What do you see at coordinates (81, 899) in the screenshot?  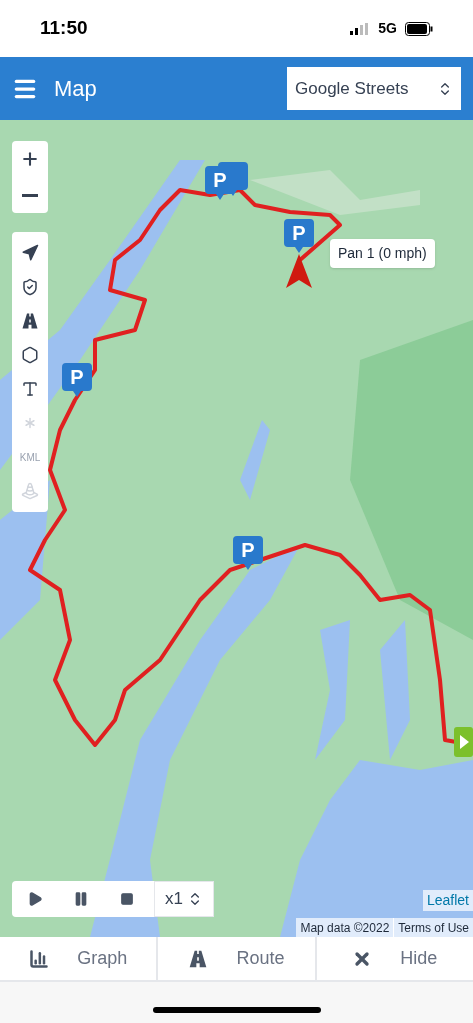 I see `pause-icon` at bounding box center [81, 899].